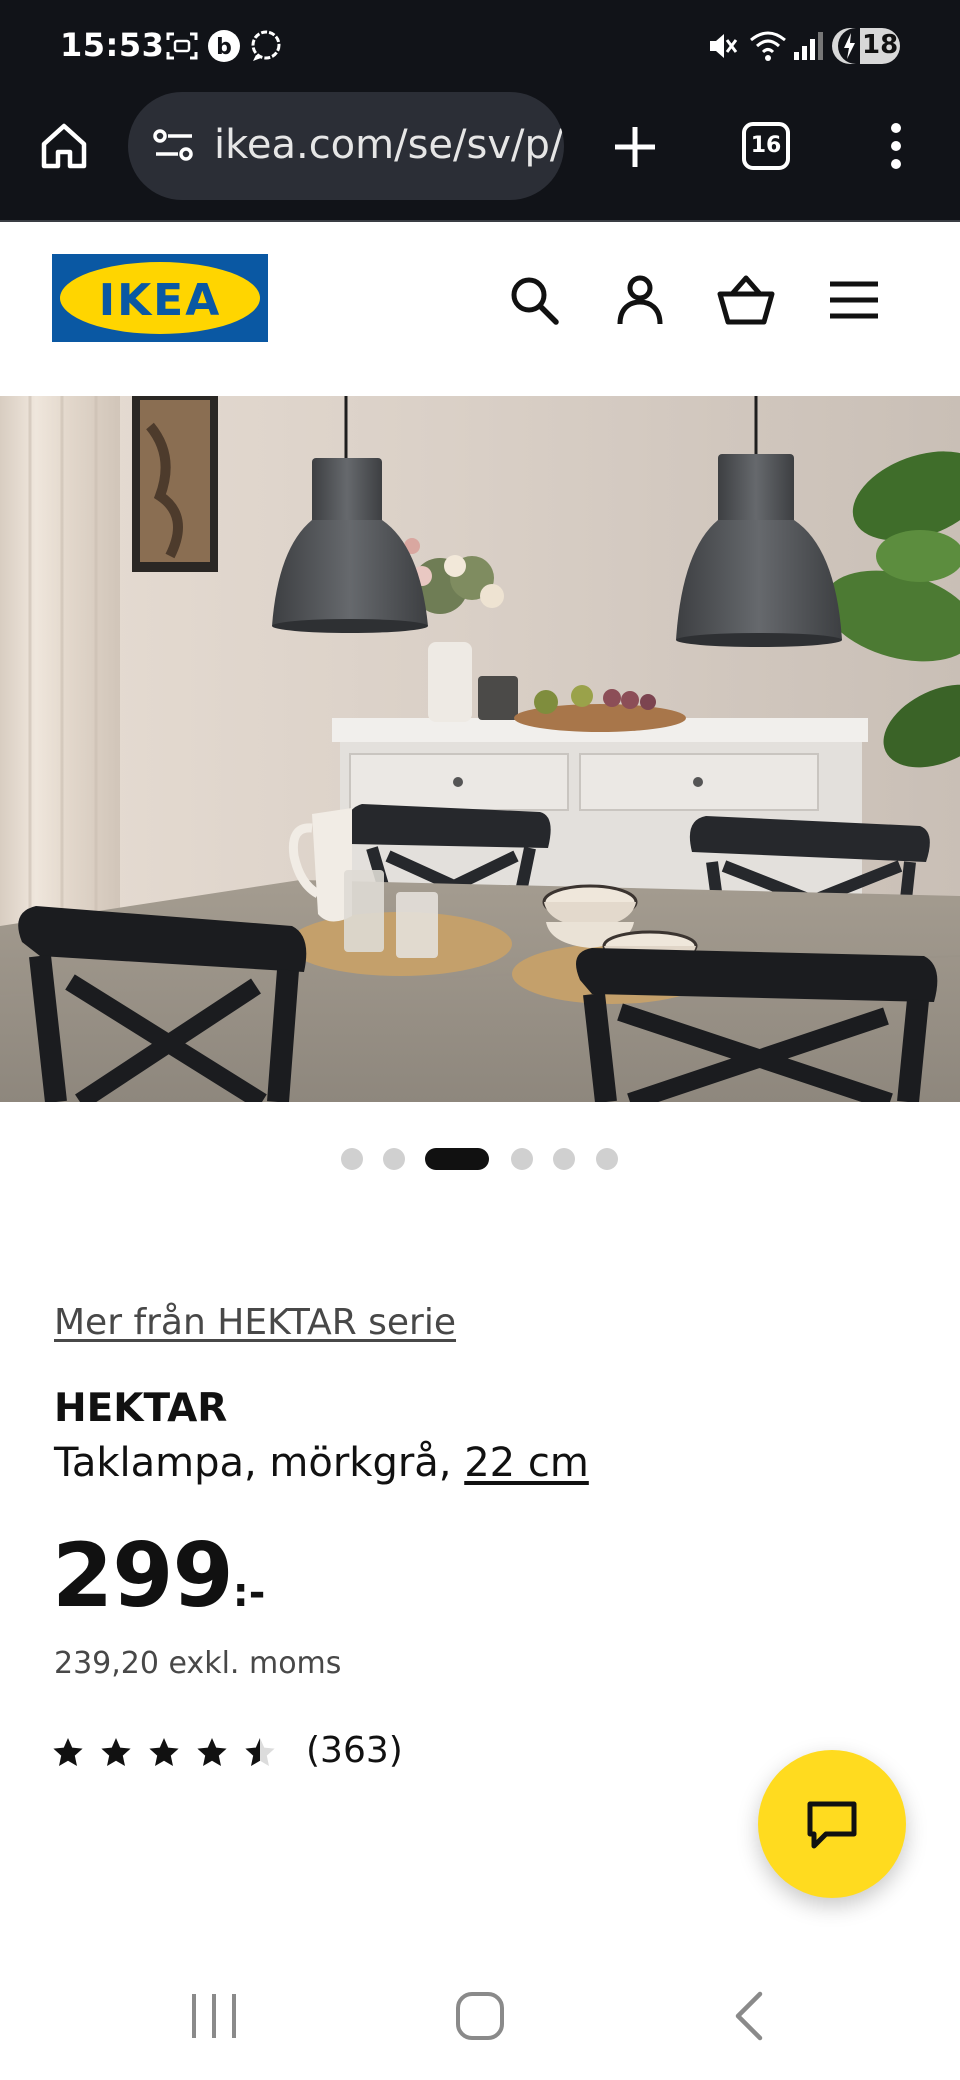  What do you see at coordinates (746, 300) in the screenshot?
I see `cart-icon` at bounding box center [746, 300].